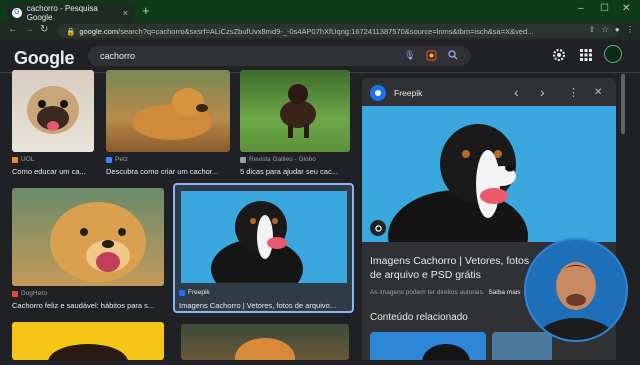  What do you see at coordinates (592, 29) in the screenshot?
I see `share-icon: ⇪` at bounding box center [592, 29].